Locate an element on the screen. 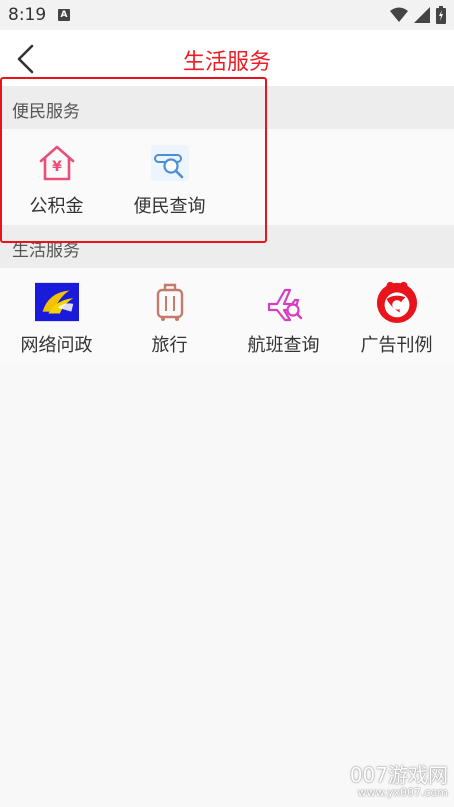 The height and width of the screenshot is (807, 454). section-header-life: 生活服务 is located at coordinates (227, 246).